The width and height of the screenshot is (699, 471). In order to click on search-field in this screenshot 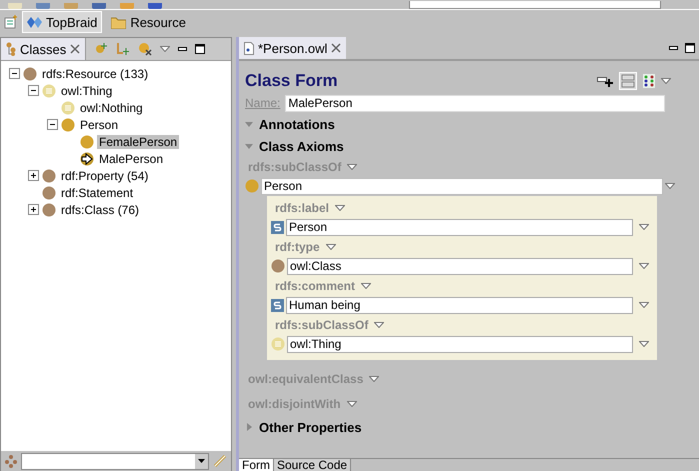, I will do `click(535, 5)`.